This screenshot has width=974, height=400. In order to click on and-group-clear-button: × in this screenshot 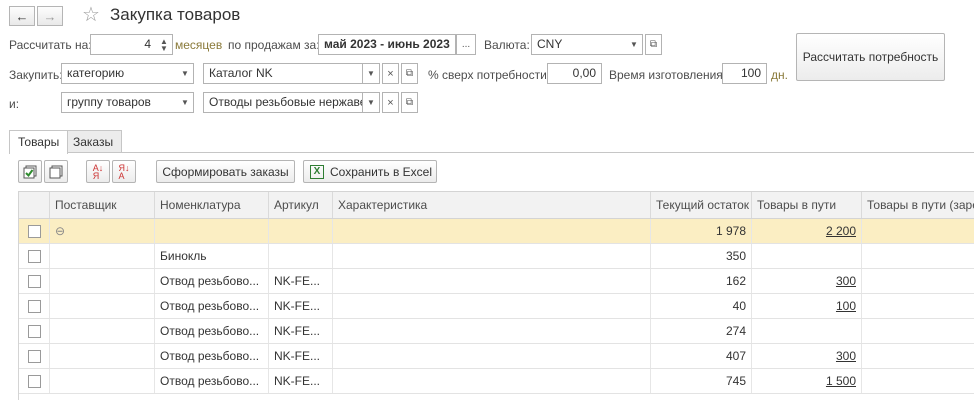, I will do `click(390, 102)`.